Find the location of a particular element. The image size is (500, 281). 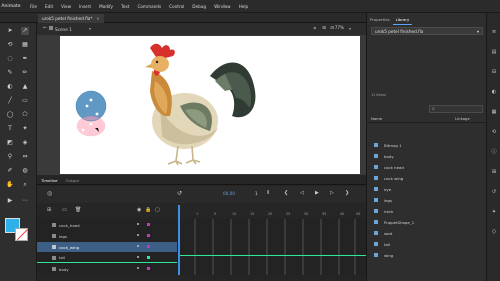

library-item: body is located at coordinates (427, 156).